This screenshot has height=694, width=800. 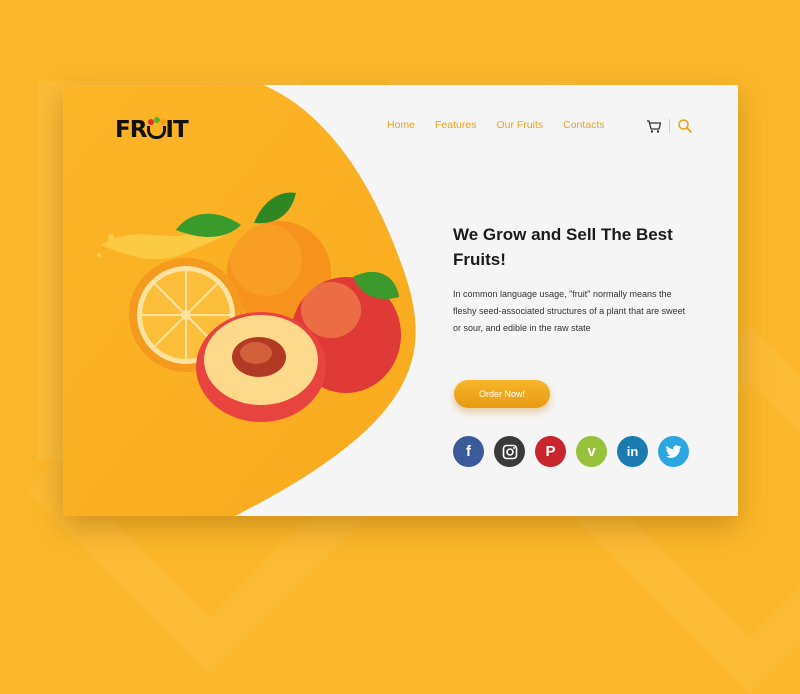 I want to click on nav-home: Home, so click(x=401, y=125).